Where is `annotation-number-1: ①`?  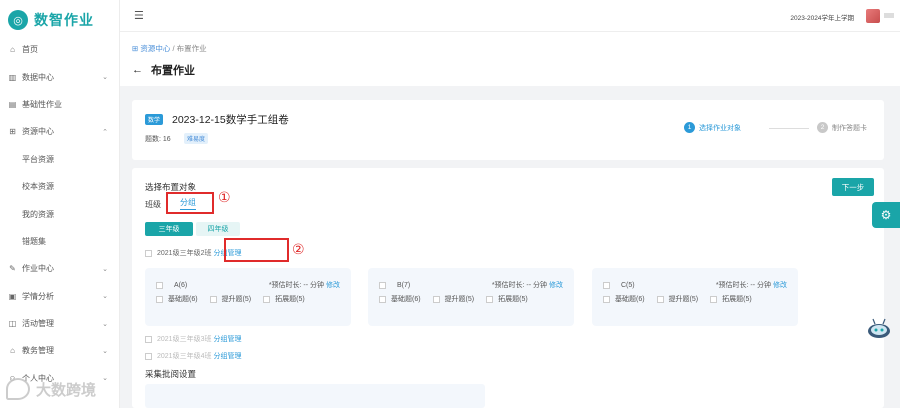 annotation-number-1: ① is located at coordinates (224, 197).